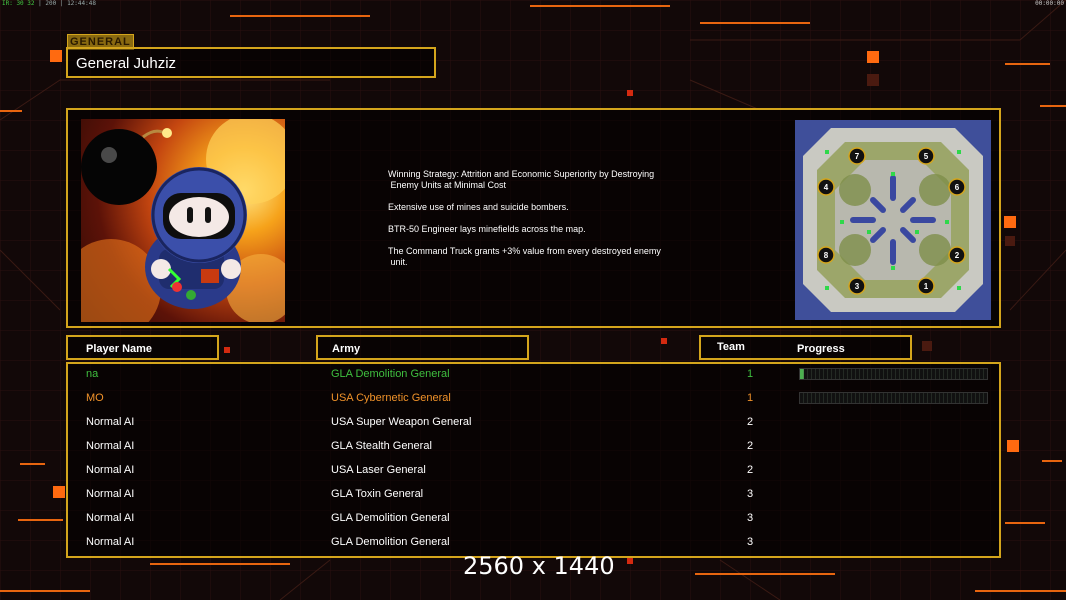 The image size is (1066, 600). I want to click on game-timer: 00:00:00, so click(1049, 3).